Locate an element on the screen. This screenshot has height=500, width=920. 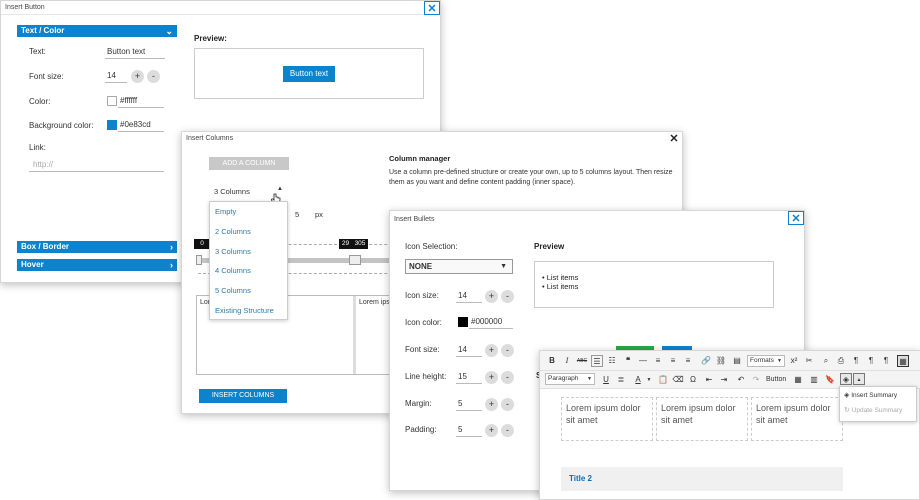
insert-columns-button: INSERT COLUMNS is located at coordinates (243, 396).